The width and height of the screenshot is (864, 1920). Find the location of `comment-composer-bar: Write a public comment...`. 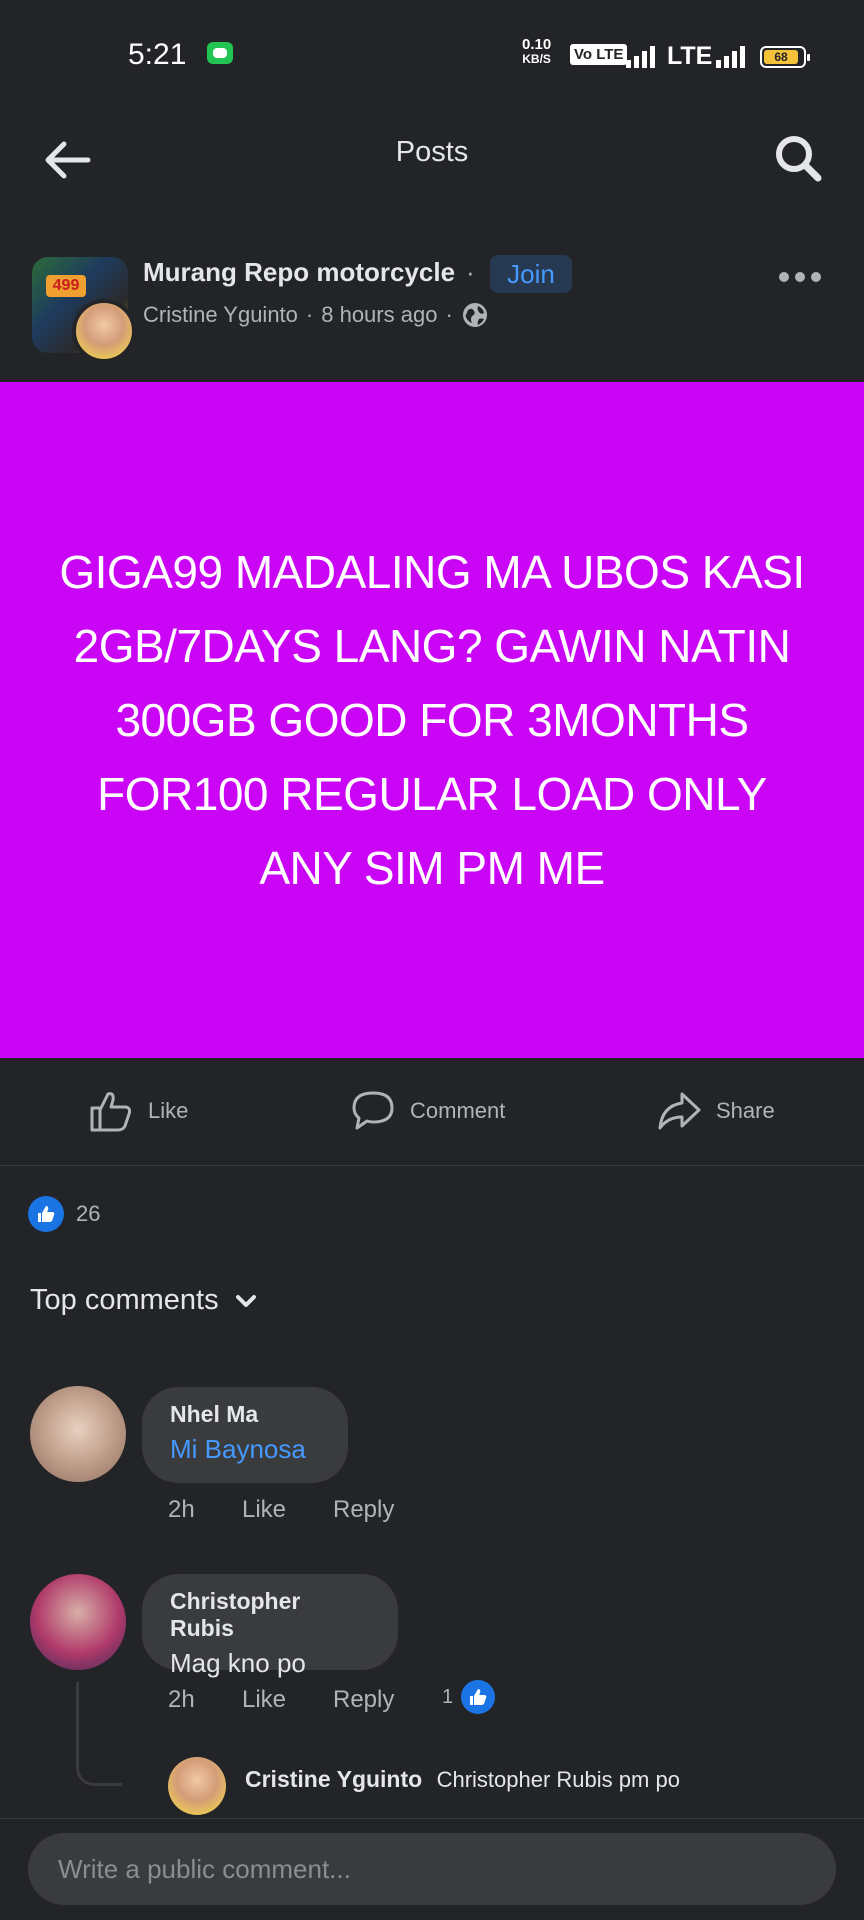

comment-composer-bar: Write a public comment... is located at coordinates (432, 1869).